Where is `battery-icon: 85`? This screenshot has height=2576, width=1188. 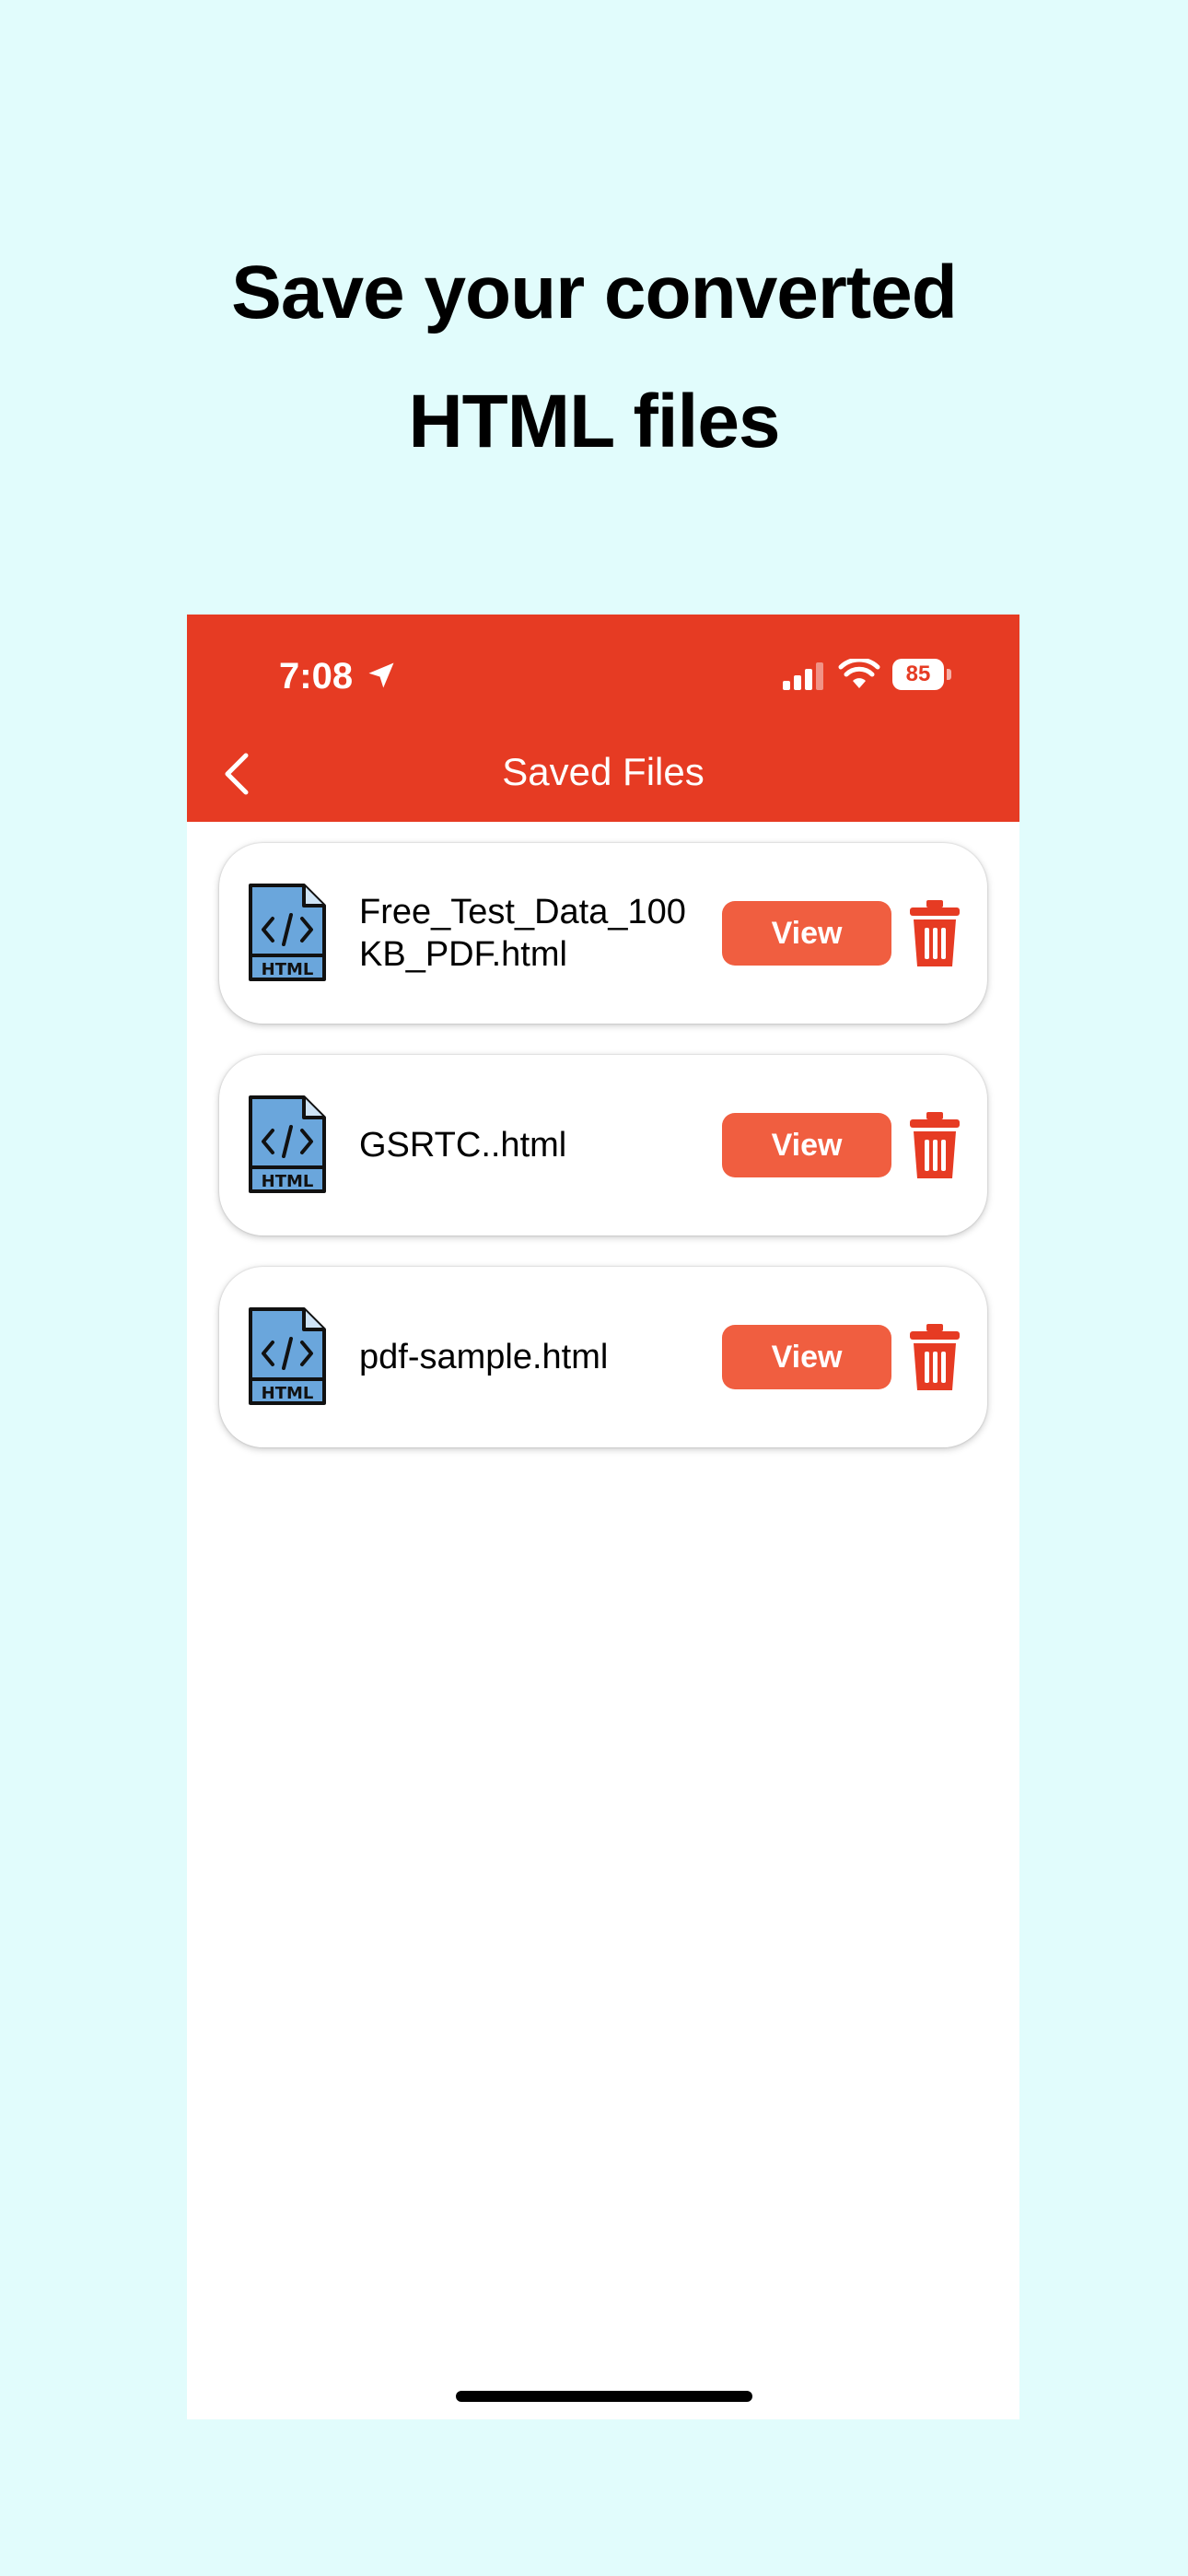
battery-icon: 85 is located at coordinates (921, 674).